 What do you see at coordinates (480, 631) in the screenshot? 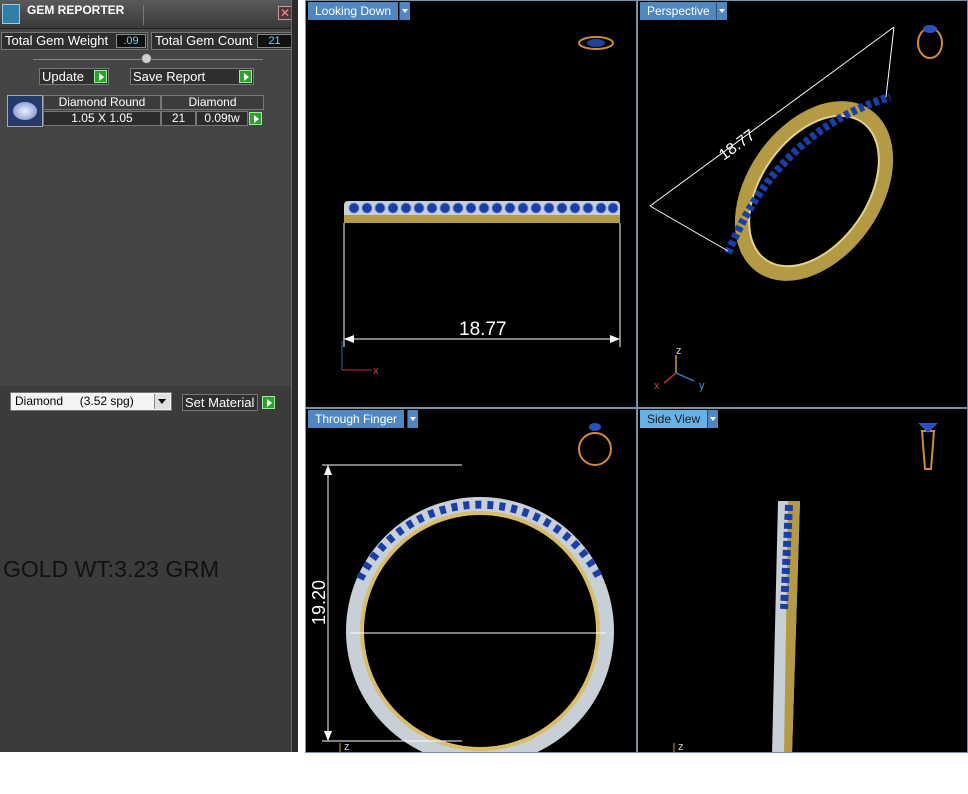
I see `ring-opening` at bounding box center [480, 631].